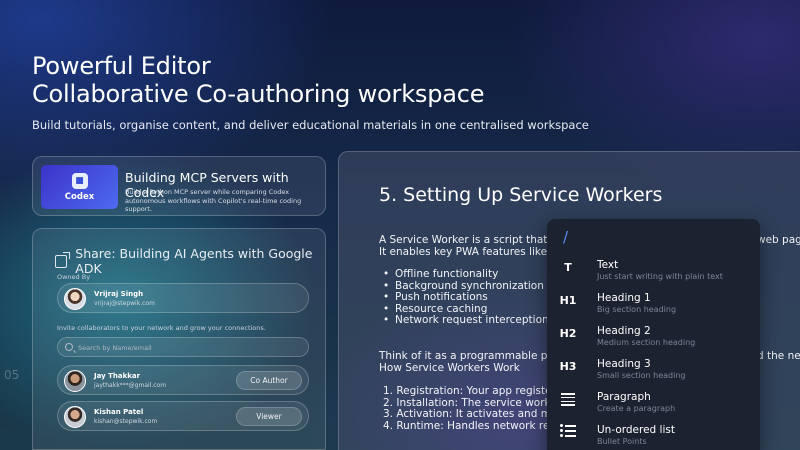 Image resolution: width=800 pixels, height=450 pixels. What do you see at coordinates (568, 366) in the screenshot?
I see `heading-3-icon: H3` at bounding box center [568, 366].